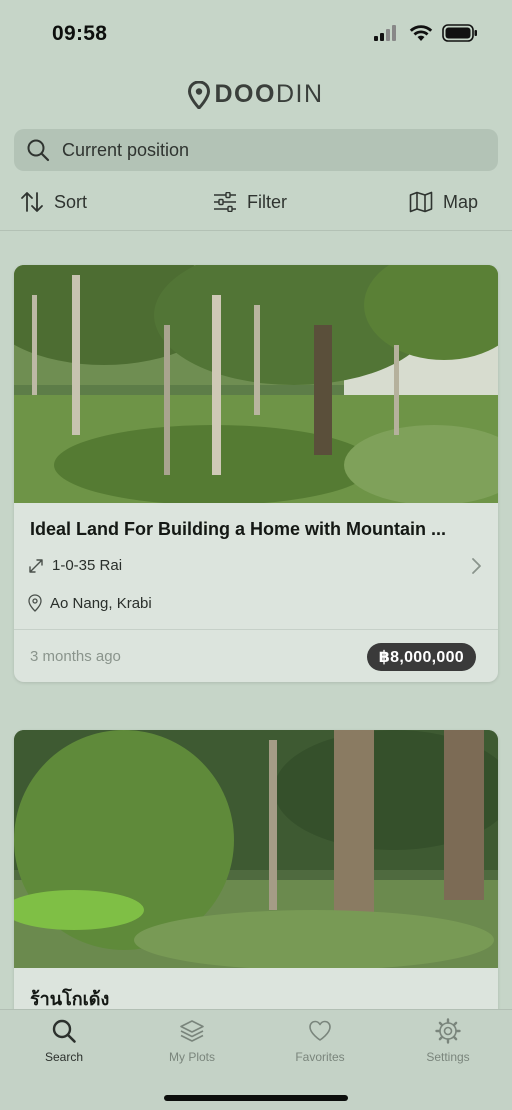 Image resolution: width=512 pixels, height=1110 pixels. I want to click on toolbar-divider, so click(256, 230).